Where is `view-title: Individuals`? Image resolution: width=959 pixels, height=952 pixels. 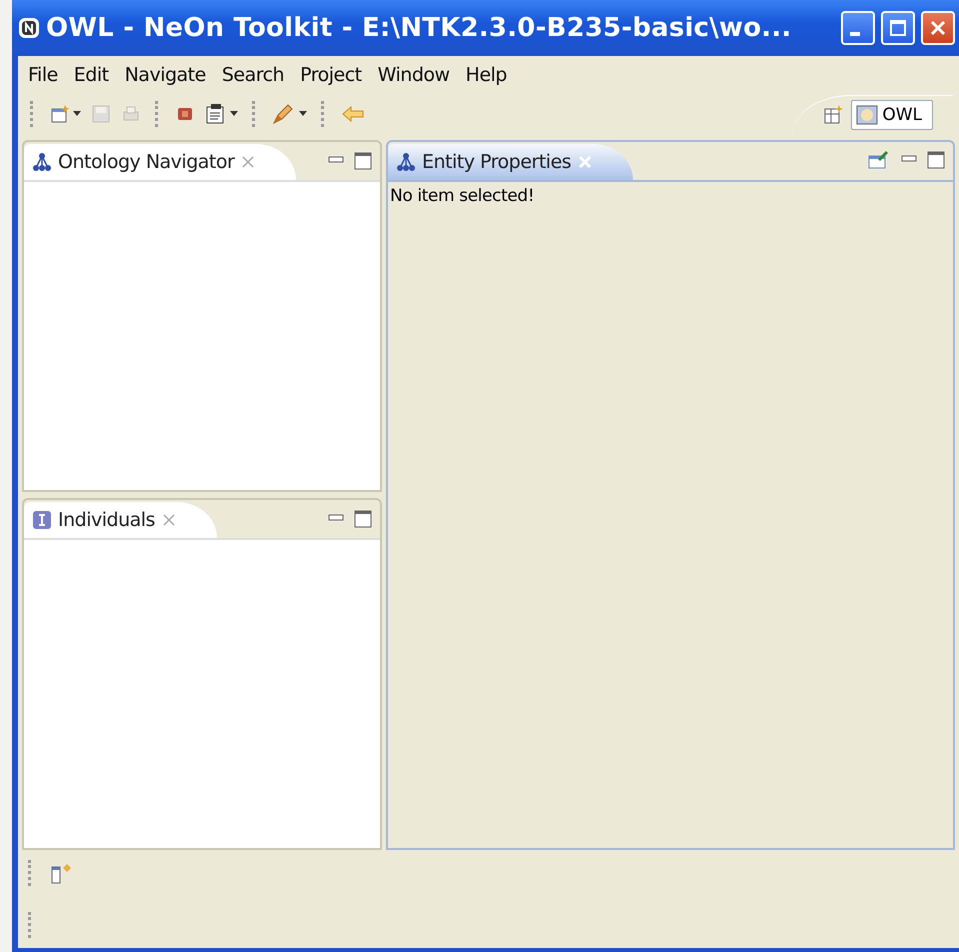
view-title: Individuals is located at coordinates (106, 520).